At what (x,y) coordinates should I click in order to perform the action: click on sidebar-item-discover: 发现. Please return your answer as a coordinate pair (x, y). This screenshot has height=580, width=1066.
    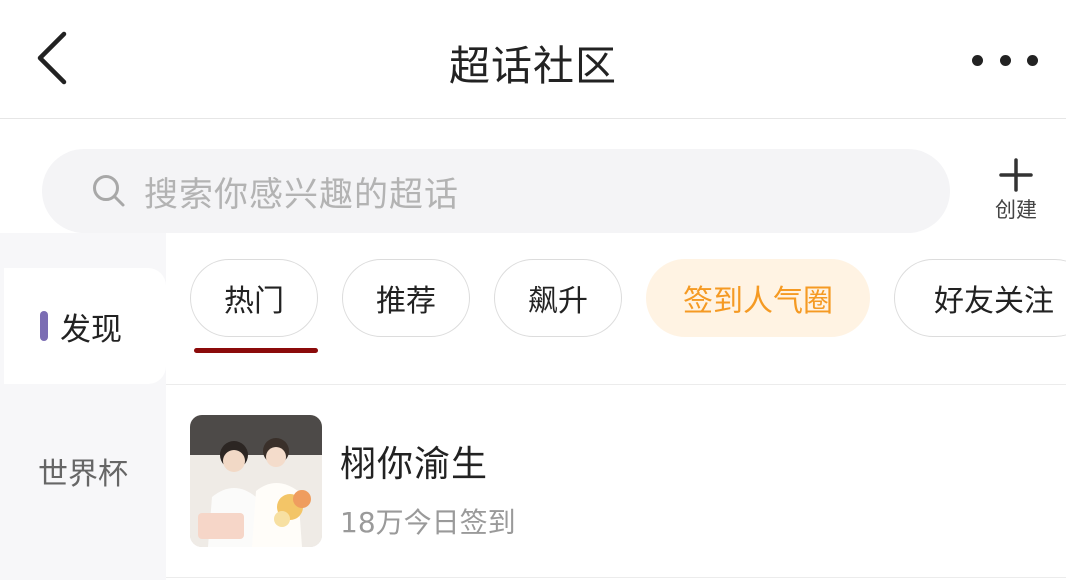
    Looking at the image, I should click on (85, 326).